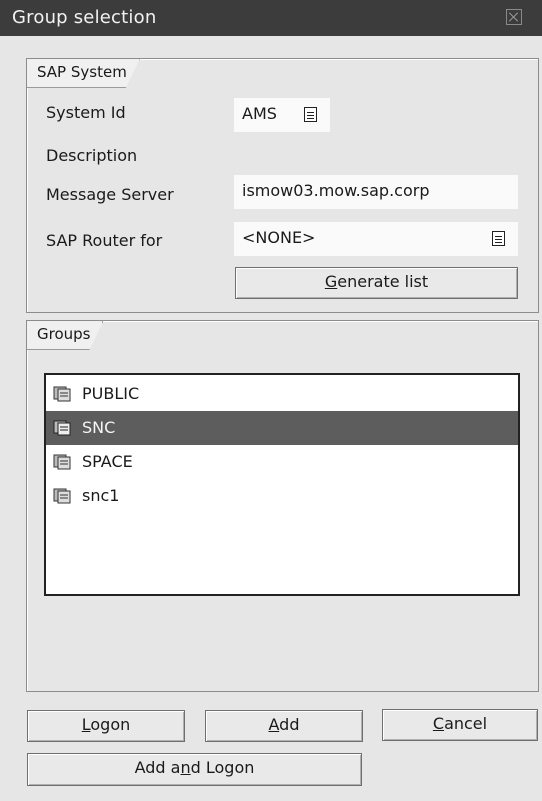 The height and width of the screenshot is (801, 542). I want to click on list-item: SNC, so click(282, 428).